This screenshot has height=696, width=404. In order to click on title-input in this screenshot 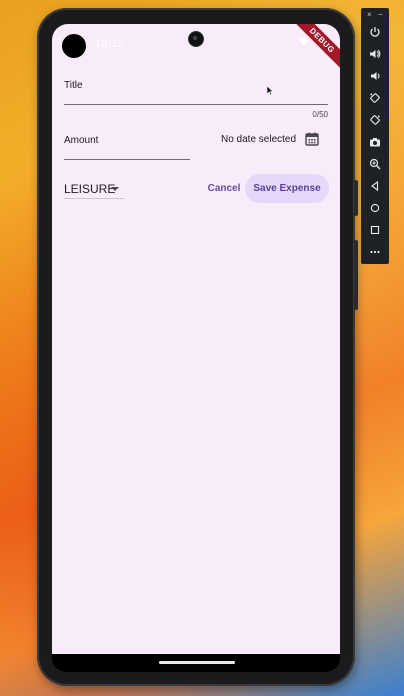, I will do `click(196, 97)`.